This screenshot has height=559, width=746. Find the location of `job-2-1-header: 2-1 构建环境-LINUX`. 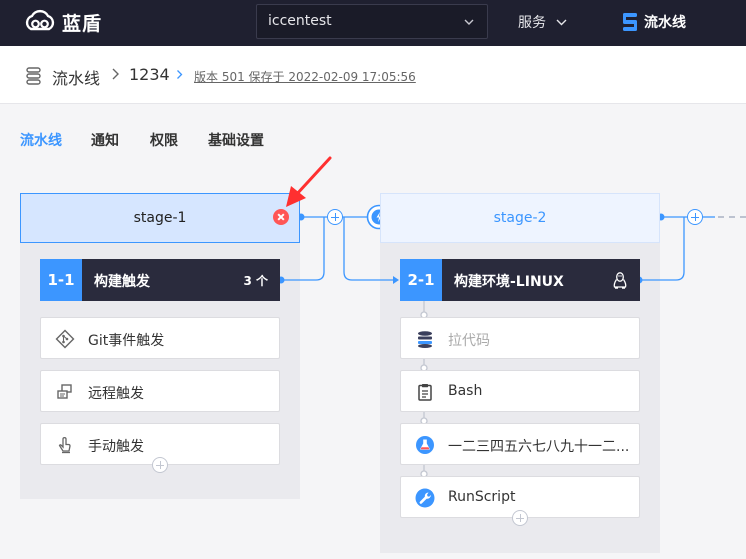

job-2-1-header: 2-1 构建环境-LINUX is located at coordinates (520, 280).